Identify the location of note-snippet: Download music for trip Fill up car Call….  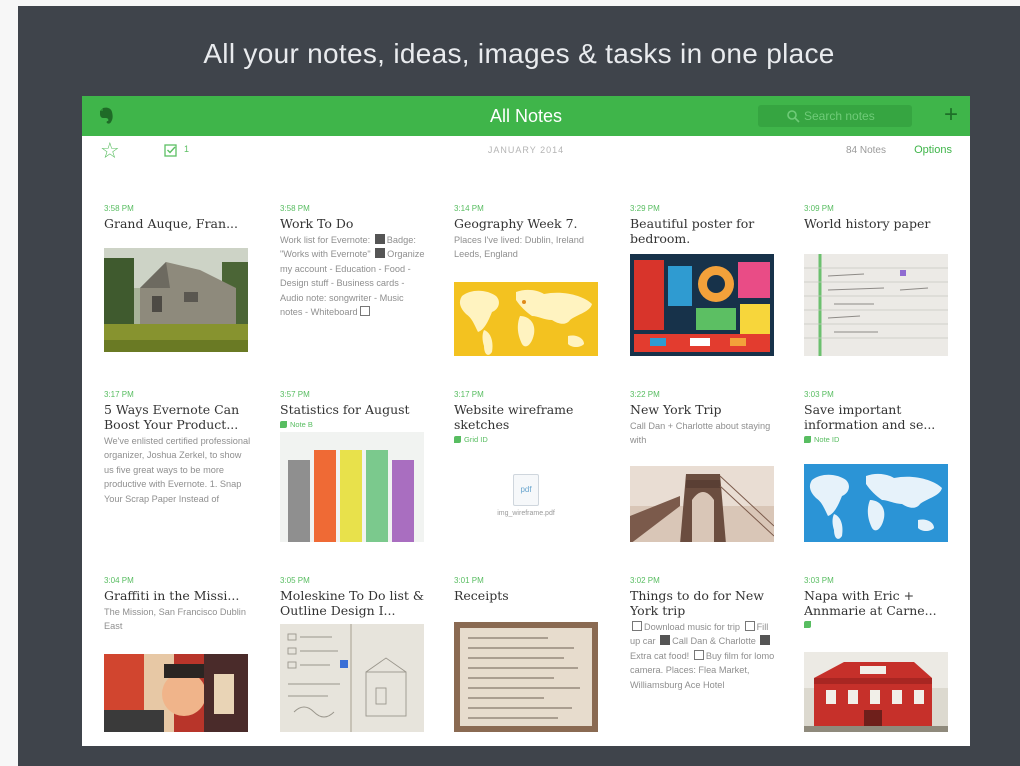
(704, 656).